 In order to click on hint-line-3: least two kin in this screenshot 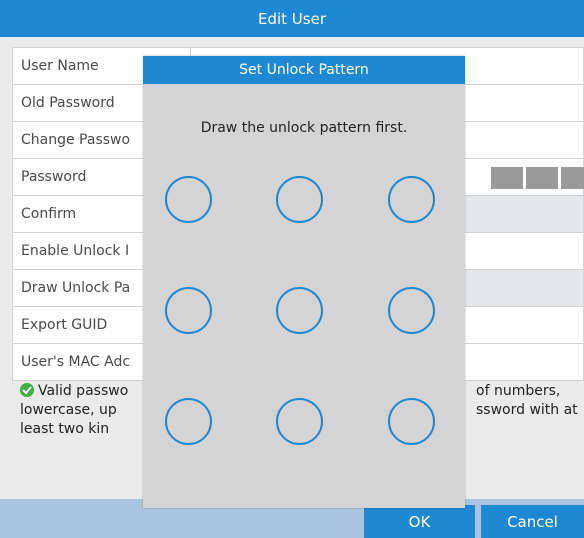, I will do `click(65, 429)`.